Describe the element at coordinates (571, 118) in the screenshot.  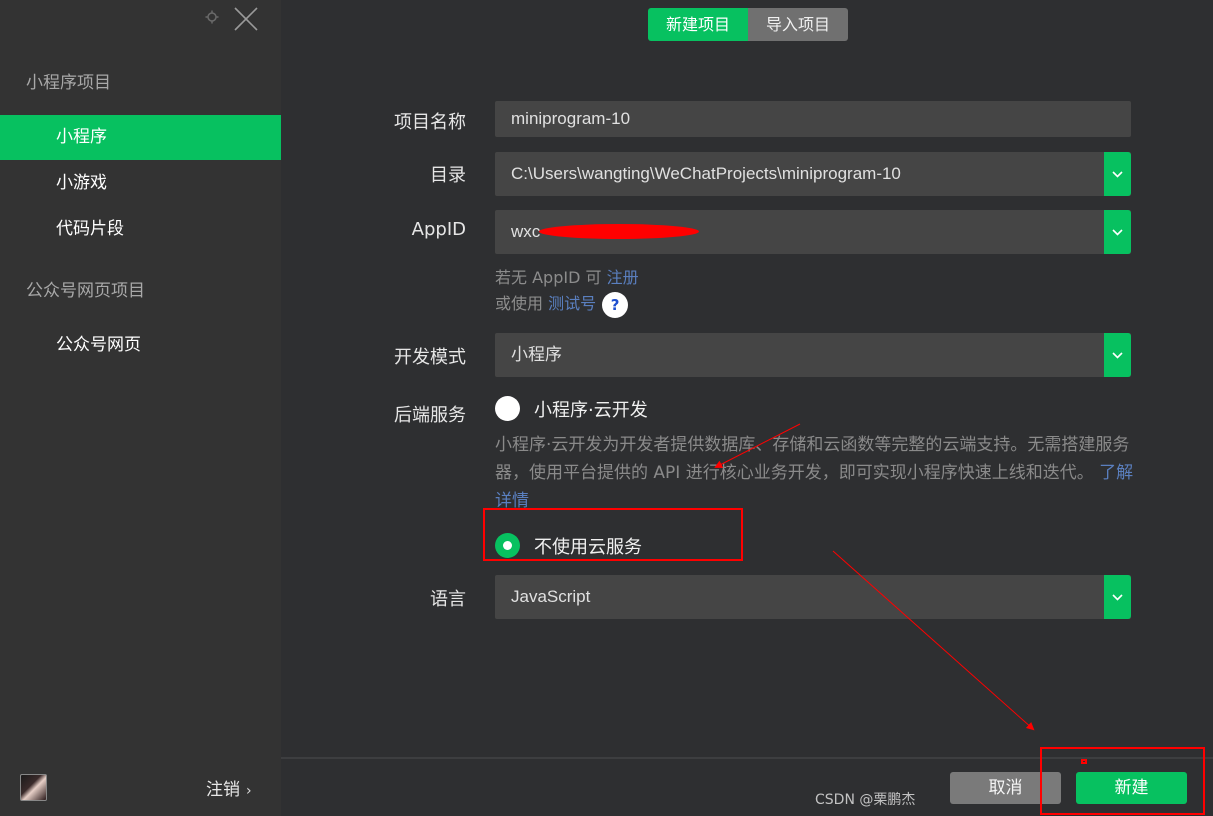
I see `project-name-value: miniprogram-10` at that location.